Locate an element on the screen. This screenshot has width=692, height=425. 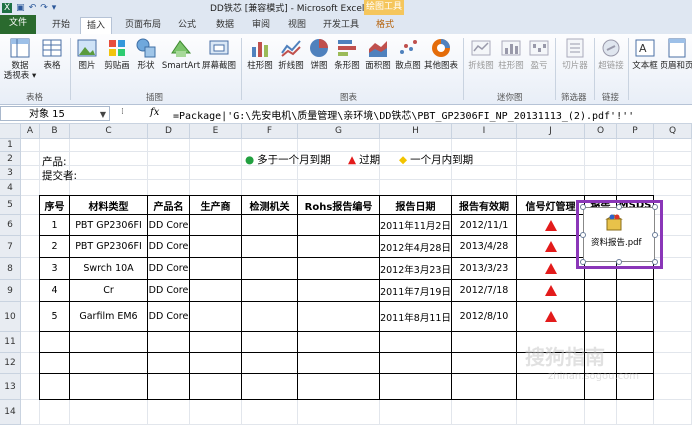
table-cell: Garfilm EM6 is located at coordinates (109, 317).